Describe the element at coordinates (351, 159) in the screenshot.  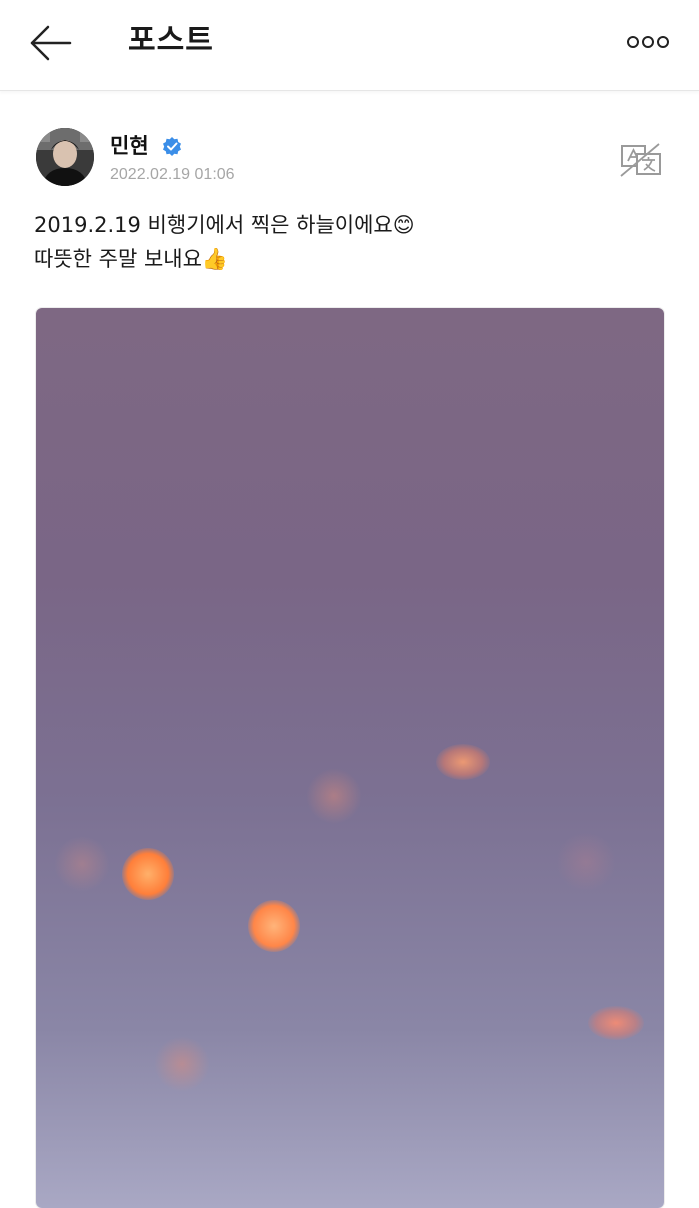
I see `post-author-block: 민현 2022.02.19 01:06` at that location.